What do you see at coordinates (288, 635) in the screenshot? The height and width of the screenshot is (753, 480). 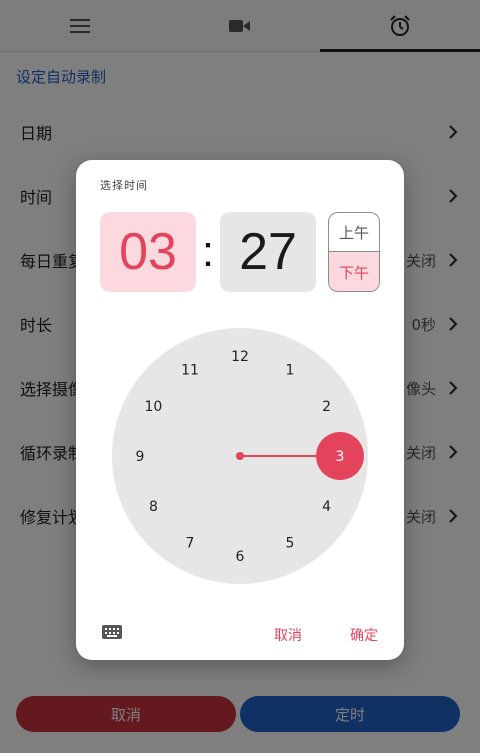 I see `dialog-cancel-button: 取消` at bounding box center [288, 635].